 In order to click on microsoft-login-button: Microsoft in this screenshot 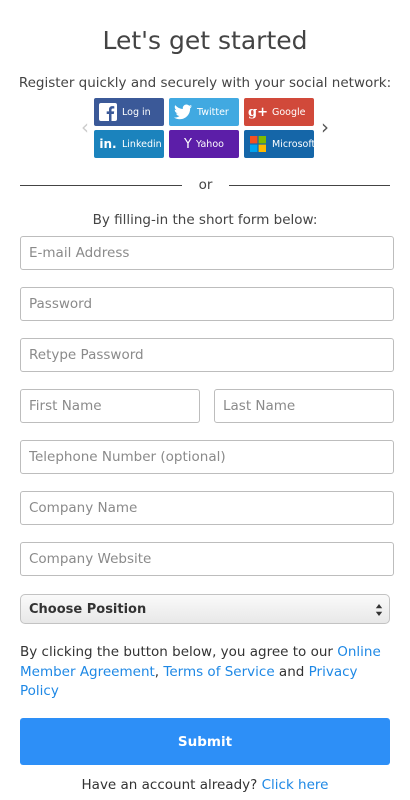, I will do `click(279, 144)`.